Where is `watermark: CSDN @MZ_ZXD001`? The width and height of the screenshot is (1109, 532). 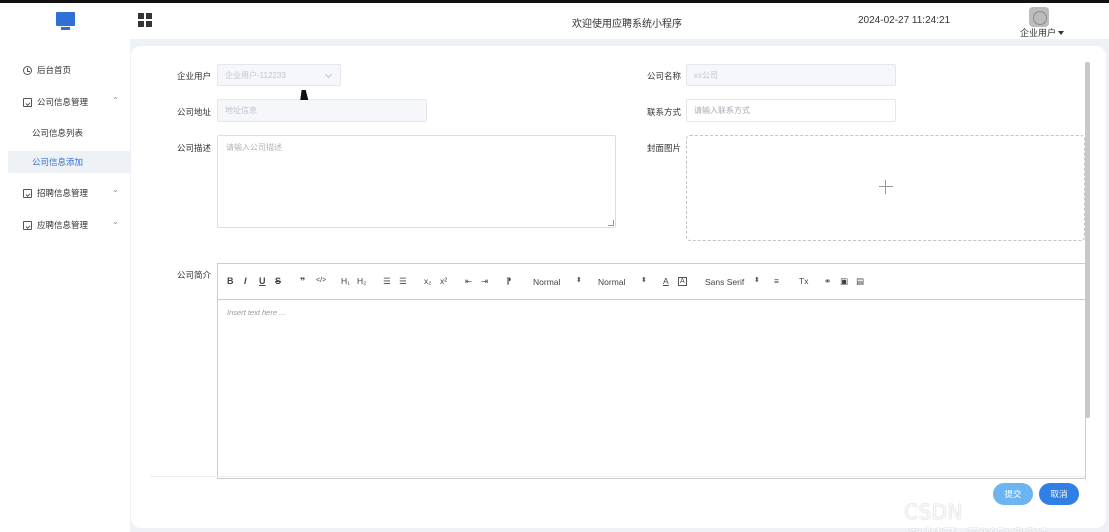
watermark: CSDN @MZ_ZXD001 is located at coordinates (977, 516).